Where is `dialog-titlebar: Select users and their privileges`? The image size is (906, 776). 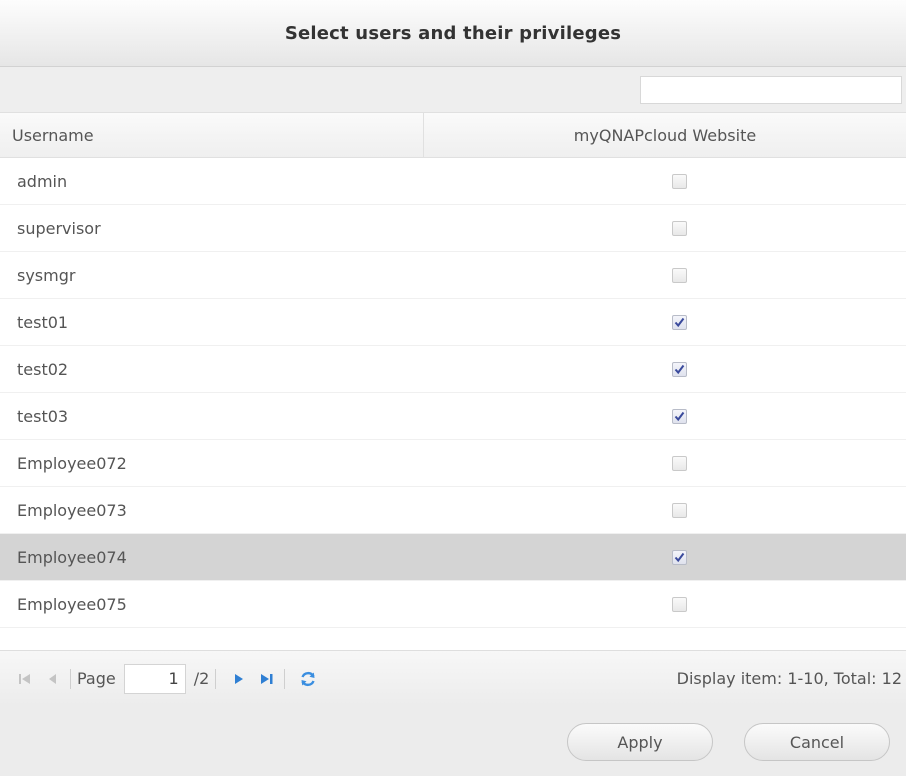 dialog-titlebar: Select users and their privileges is located at coordinates (453, 33).